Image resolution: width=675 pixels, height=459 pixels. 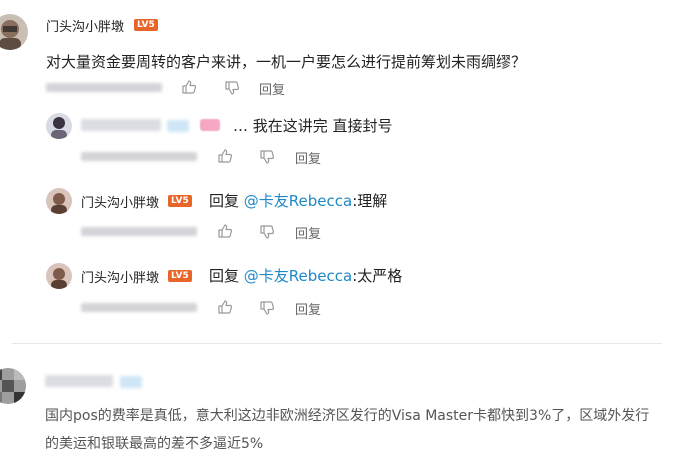 I want to click on reply-text: 回复 @卡友Rebecca:太严格, so click(x=305, y=275).